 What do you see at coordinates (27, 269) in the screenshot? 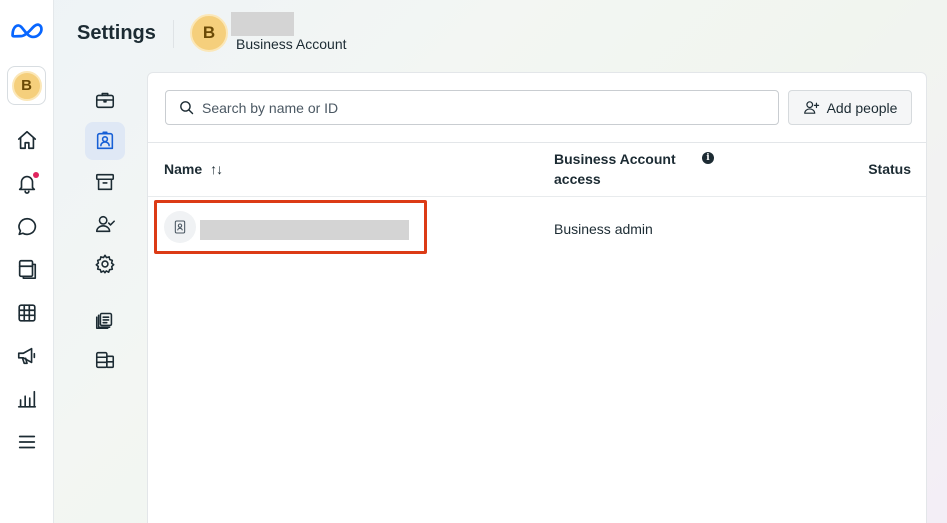
I see `pages-icon` at bounding box center [27, 269].